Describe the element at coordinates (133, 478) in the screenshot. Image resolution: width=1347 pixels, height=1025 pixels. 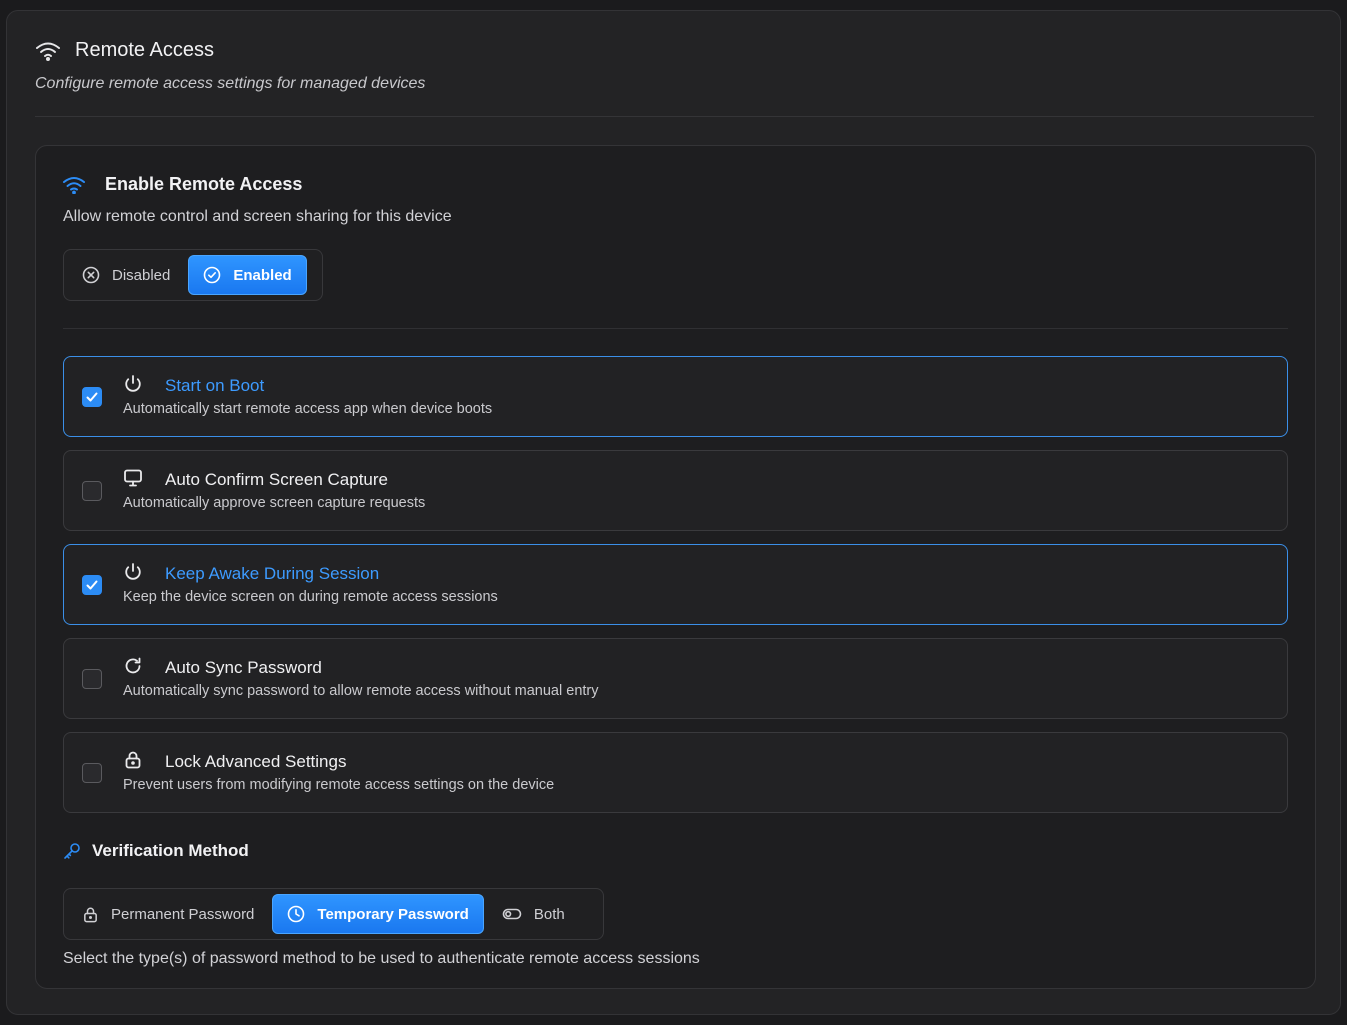
I see `monitor-icon` at that location.